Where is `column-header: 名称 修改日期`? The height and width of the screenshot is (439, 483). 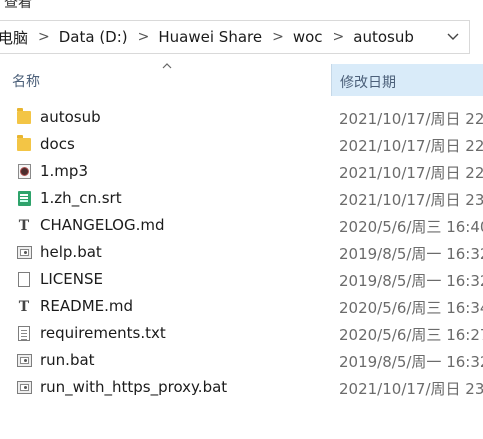
column-header: 名称 修改日期 is located at coordinates (241, 78).